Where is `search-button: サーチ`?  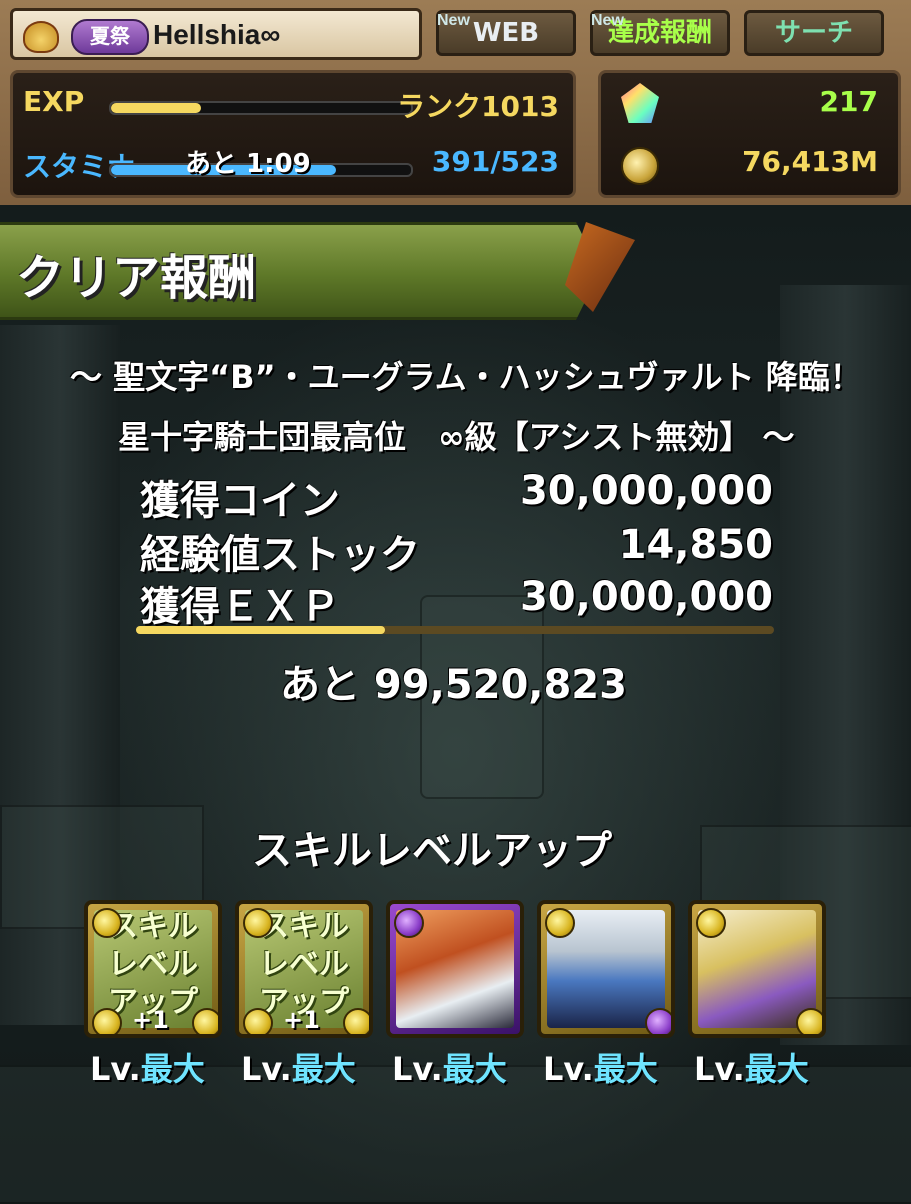
search-button: サーチ is located at coordinates (814, 33).